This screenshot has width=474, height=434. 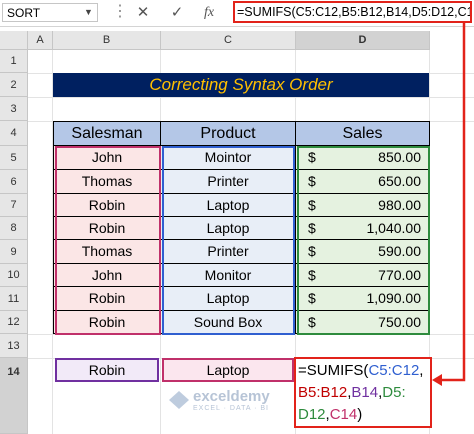 What do you see at coordinates (231, 396) in the screenshot?
I see `watermark-brand: exceldemy` at bounding box center [231, 396].